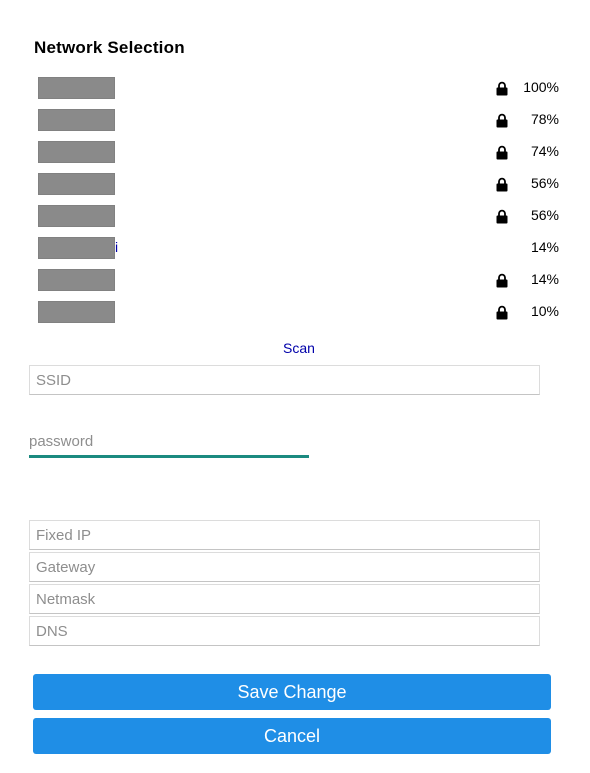  Describe the element at coordinates (292, 736) in the screenshot. I see `cancel-button: Cancel` at that location.